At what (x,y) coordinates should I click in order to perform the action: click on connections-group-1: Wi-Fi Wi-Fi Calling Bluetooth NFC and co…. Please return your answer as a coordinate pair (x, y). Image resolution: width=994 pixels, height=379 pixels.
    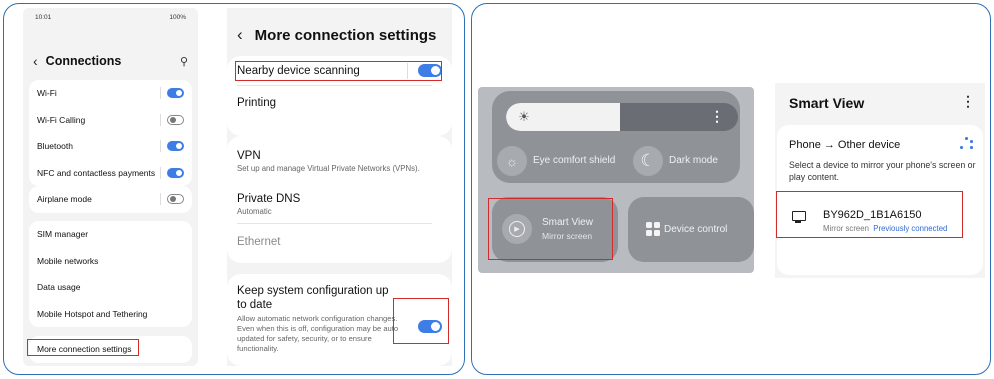
    Looking at the image, I should click on (110, 133).